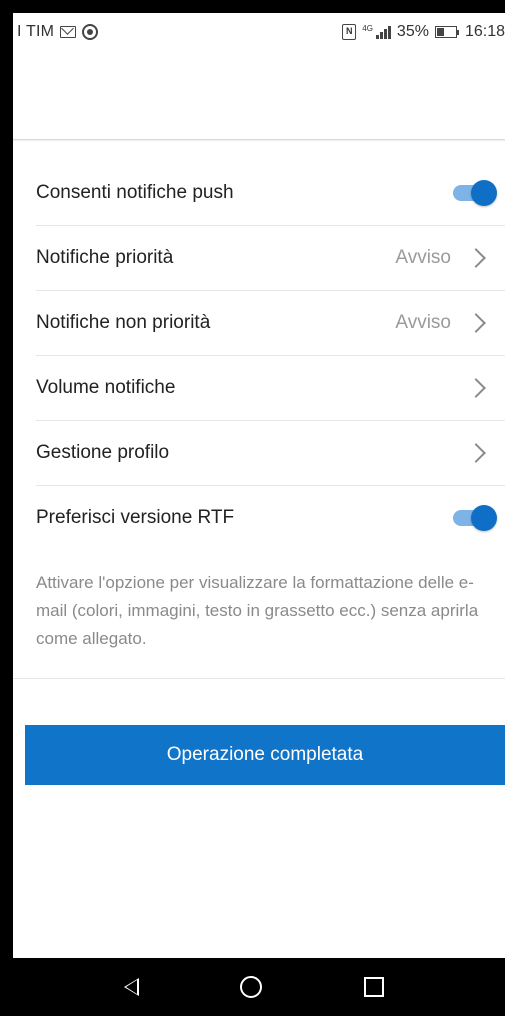  I want to click on home-icon, so click(251, 987).